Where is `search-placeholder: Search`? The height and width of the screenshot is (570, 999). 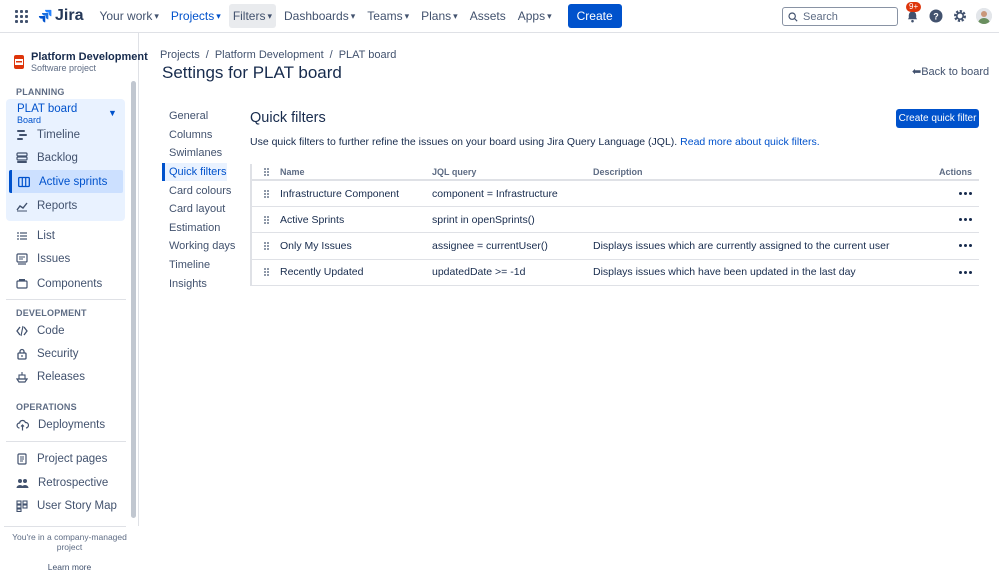 search-placeholder: Search is located at coordinates (820, 16).